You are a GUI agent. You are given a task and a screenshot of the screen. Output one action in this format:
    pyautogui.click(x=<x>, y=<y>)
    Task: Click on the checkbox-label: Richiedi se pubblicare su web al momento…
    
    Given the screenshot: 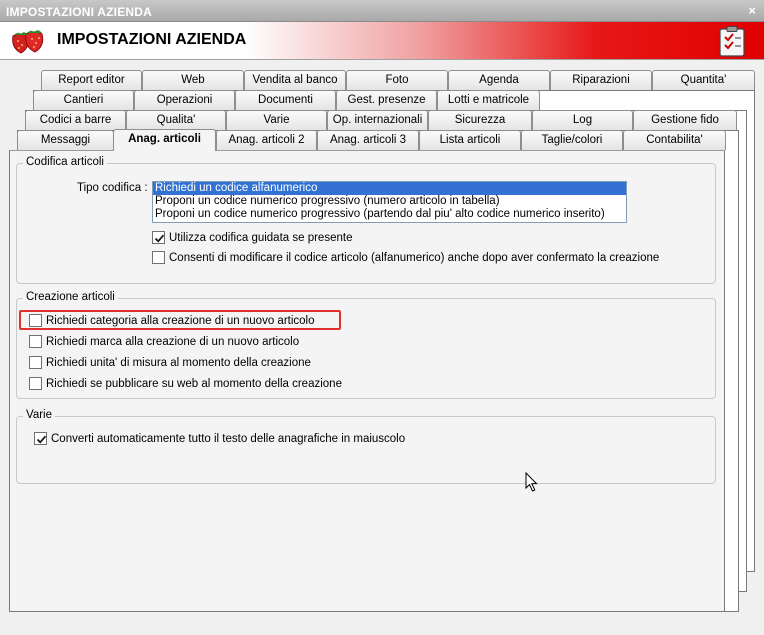 What is the action you would take?
    pyautogui.click(x=194, y=383)
    